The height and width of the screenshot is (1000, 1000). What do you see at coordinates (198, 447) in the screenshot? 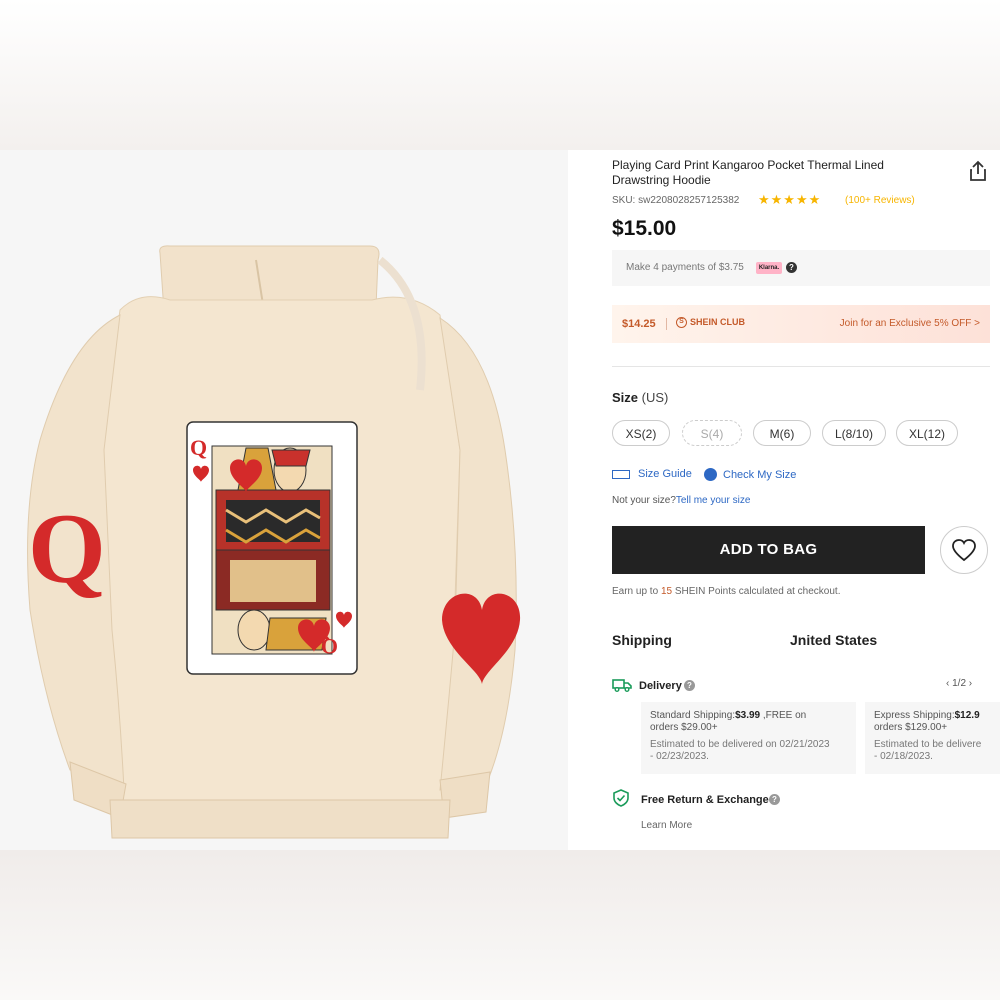
I see `card-rank-top: Q` at bounding box center [198, 447].